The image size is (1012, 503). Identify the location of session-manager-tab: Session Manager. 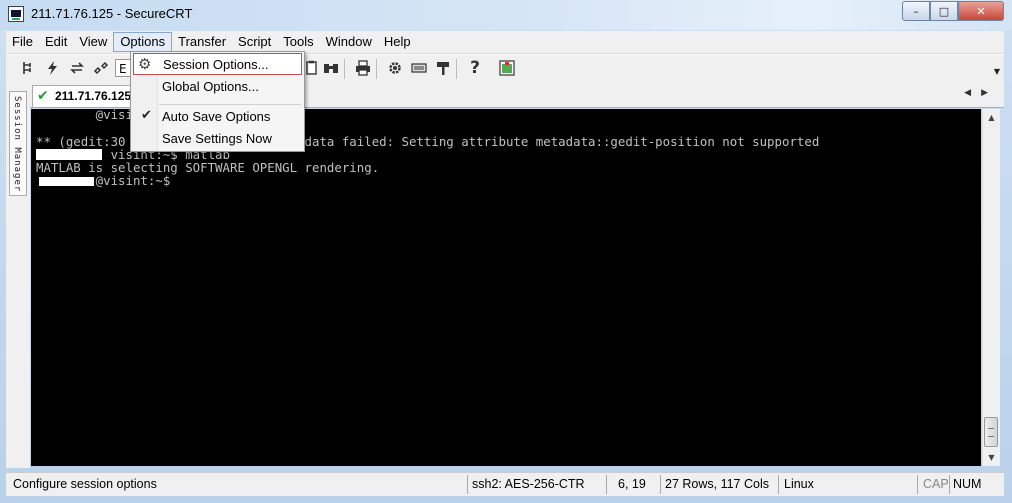
(18, 143).